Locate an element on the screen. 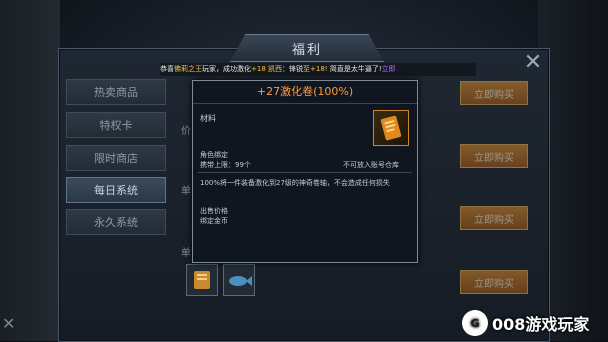 This screenshot has height=342, width=608. background-left is located at coordinates (30, 170).